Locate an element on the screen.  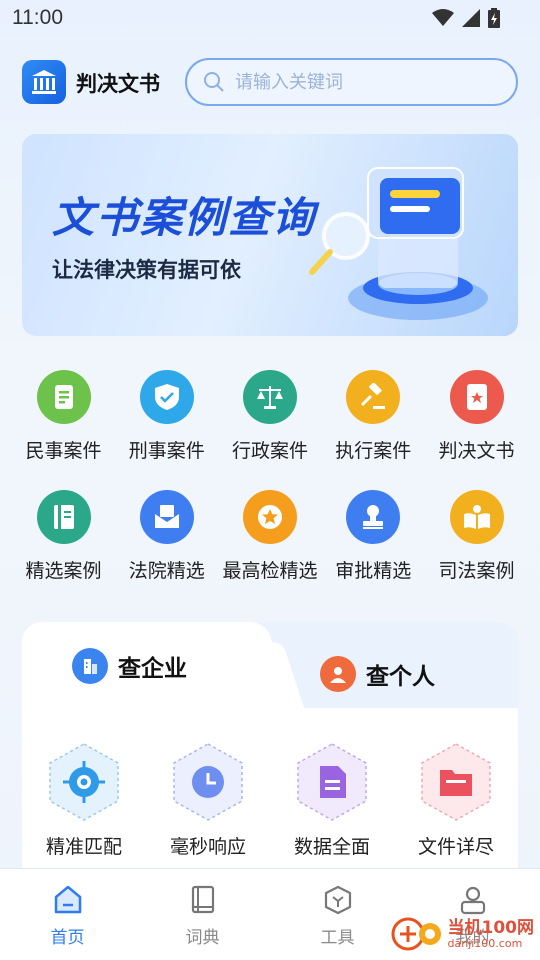
category-label: 行政案件 is located at coordinates (269, 451).